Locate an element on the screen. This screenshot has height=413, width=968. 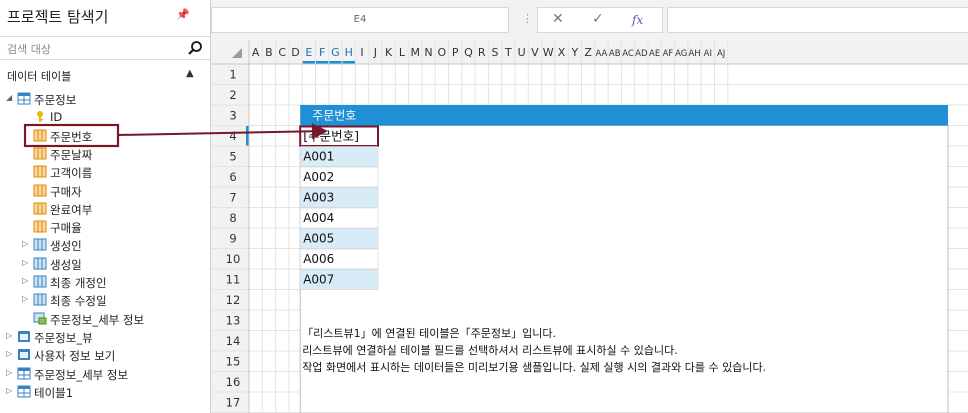
column-header: H is located at coordinates (349, 52).